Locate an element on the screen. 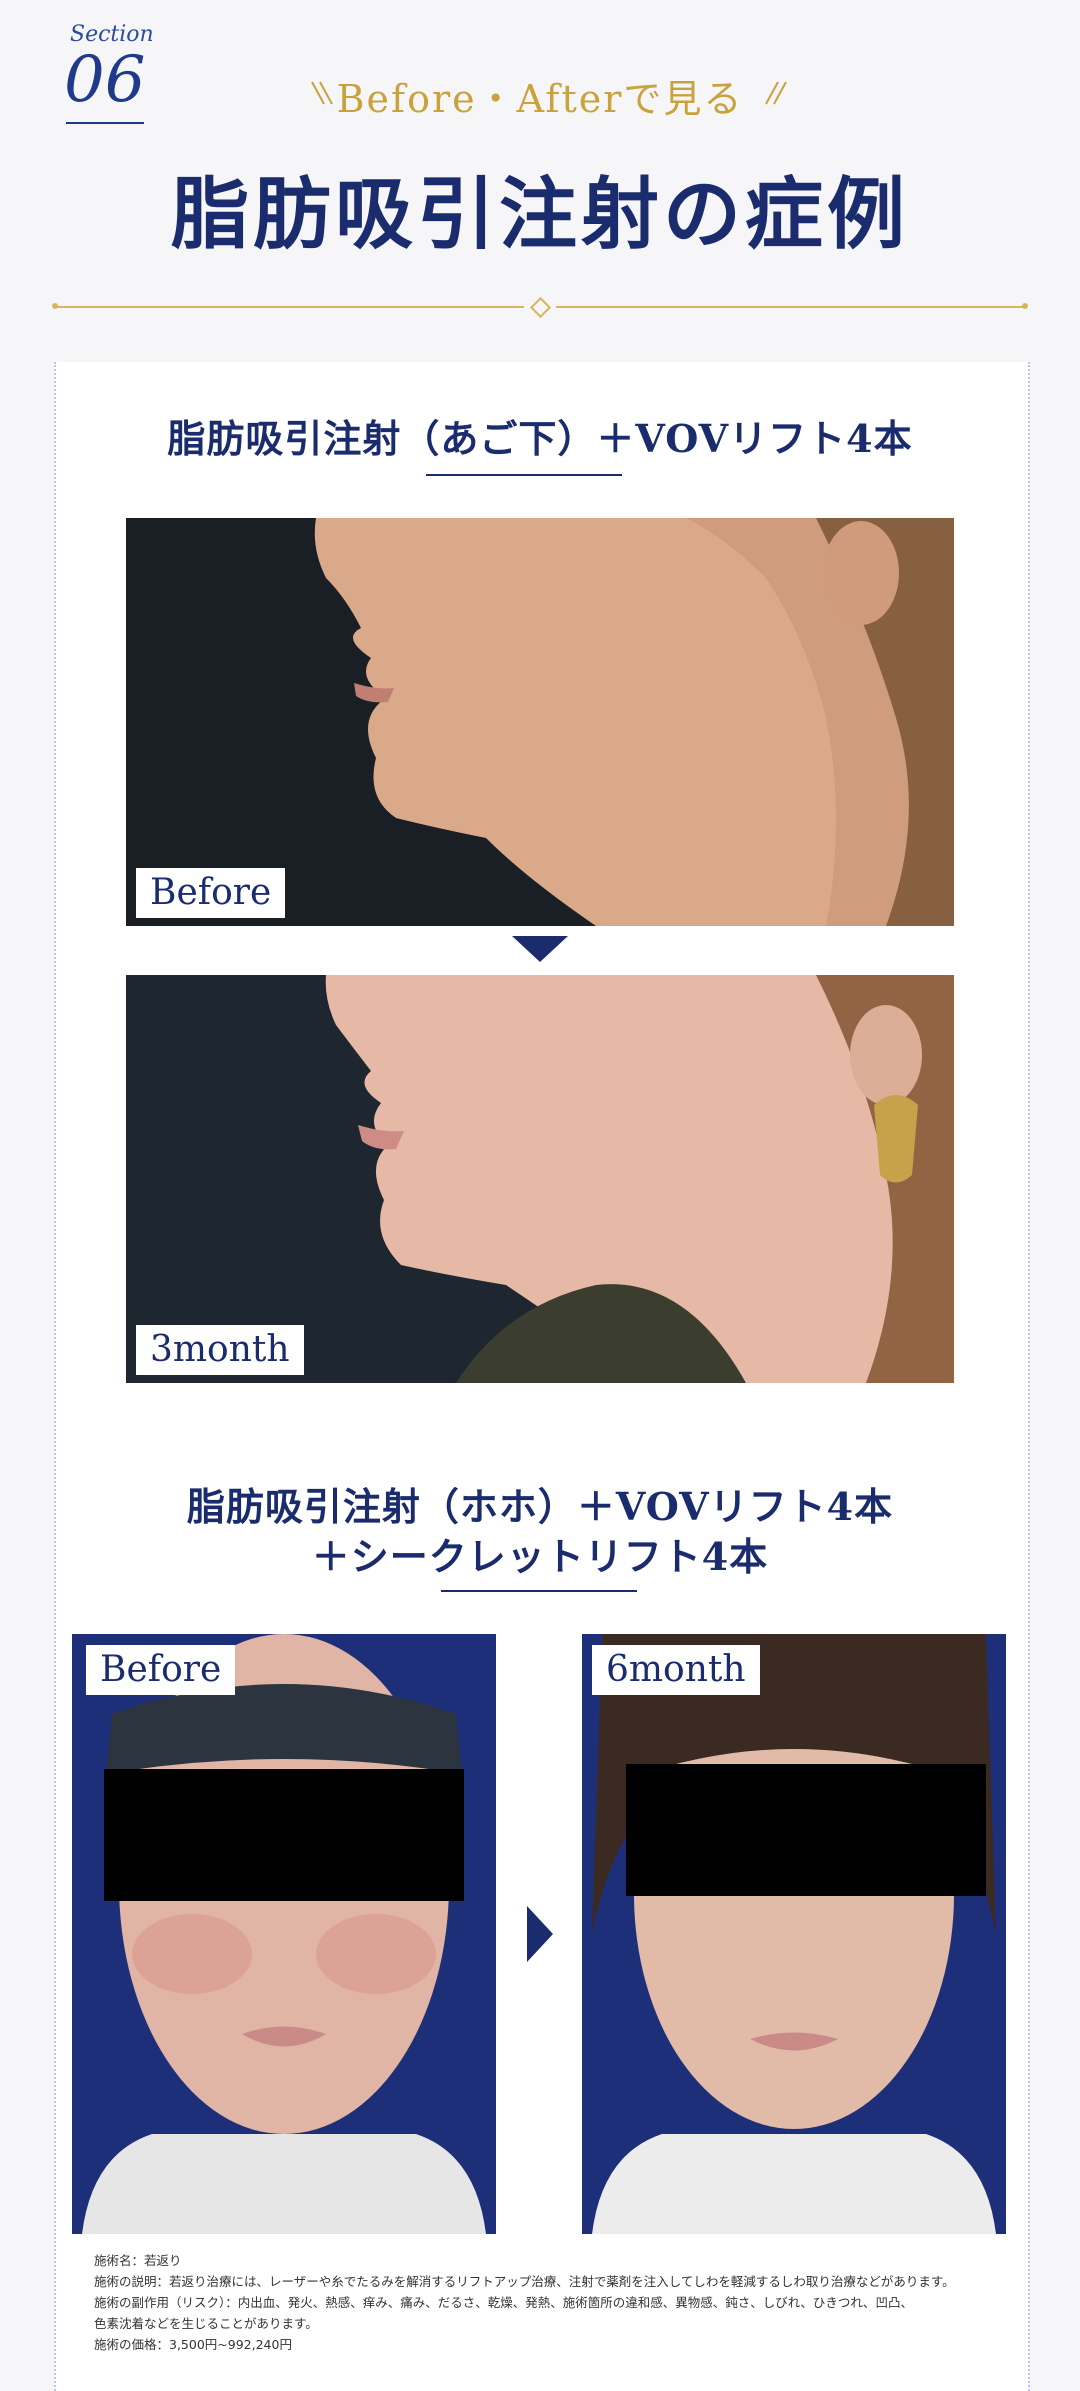 The width and height of the screenshot is (1080, 2391). eyebrow-decoration-right-icon is located at coordinates (775, 95).